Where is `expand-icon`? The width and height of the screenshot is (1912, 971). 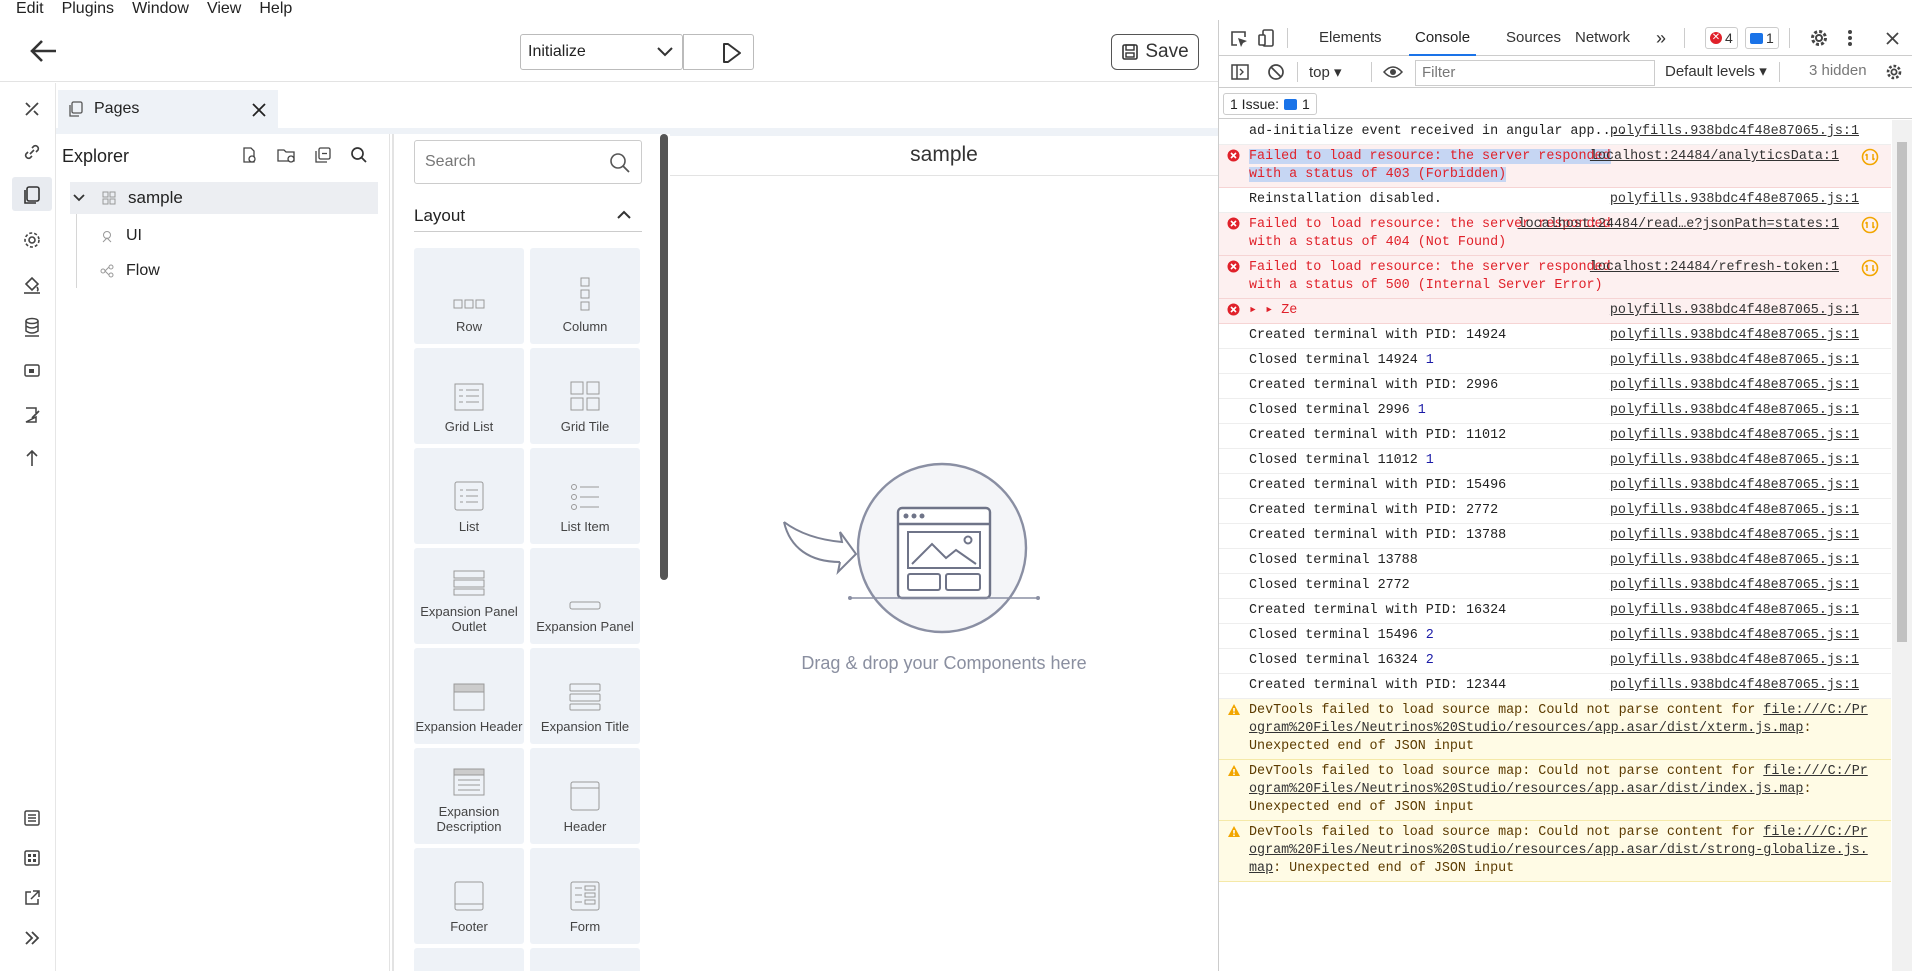
expand-icon is located at coordinates (32, 938).